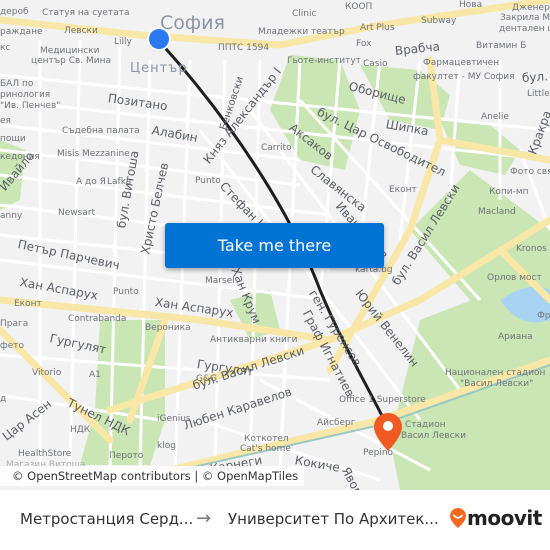 This screenshot has height=550, width=550. I want to click on poi-label: Фармацевтичен, so click(461, 63).